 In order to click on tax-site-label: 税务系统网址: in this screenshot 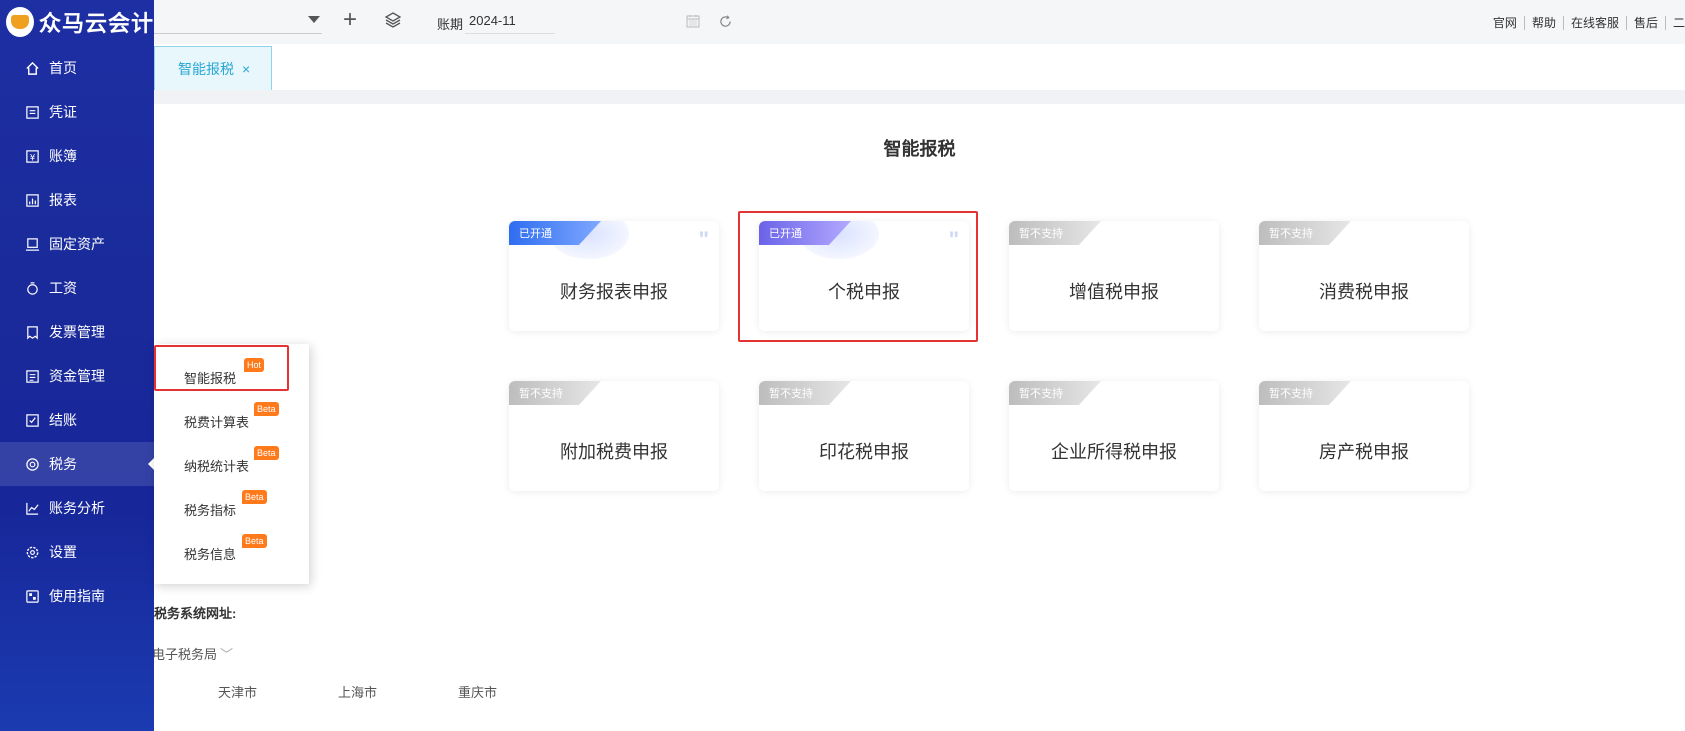, I will do `click(195, 613)`.